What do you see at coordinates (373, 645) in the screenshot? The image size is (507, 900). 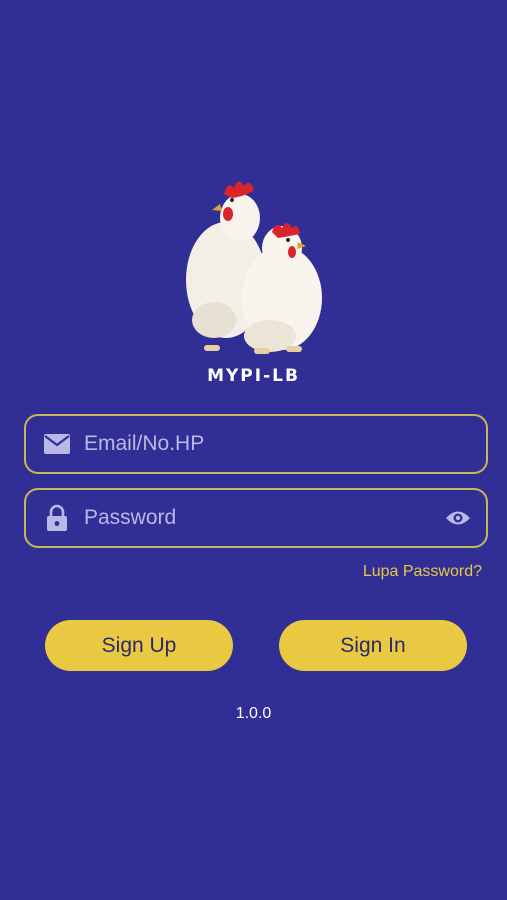 I see `sign-in-button: Sign In` at bounding box center [373, 645].